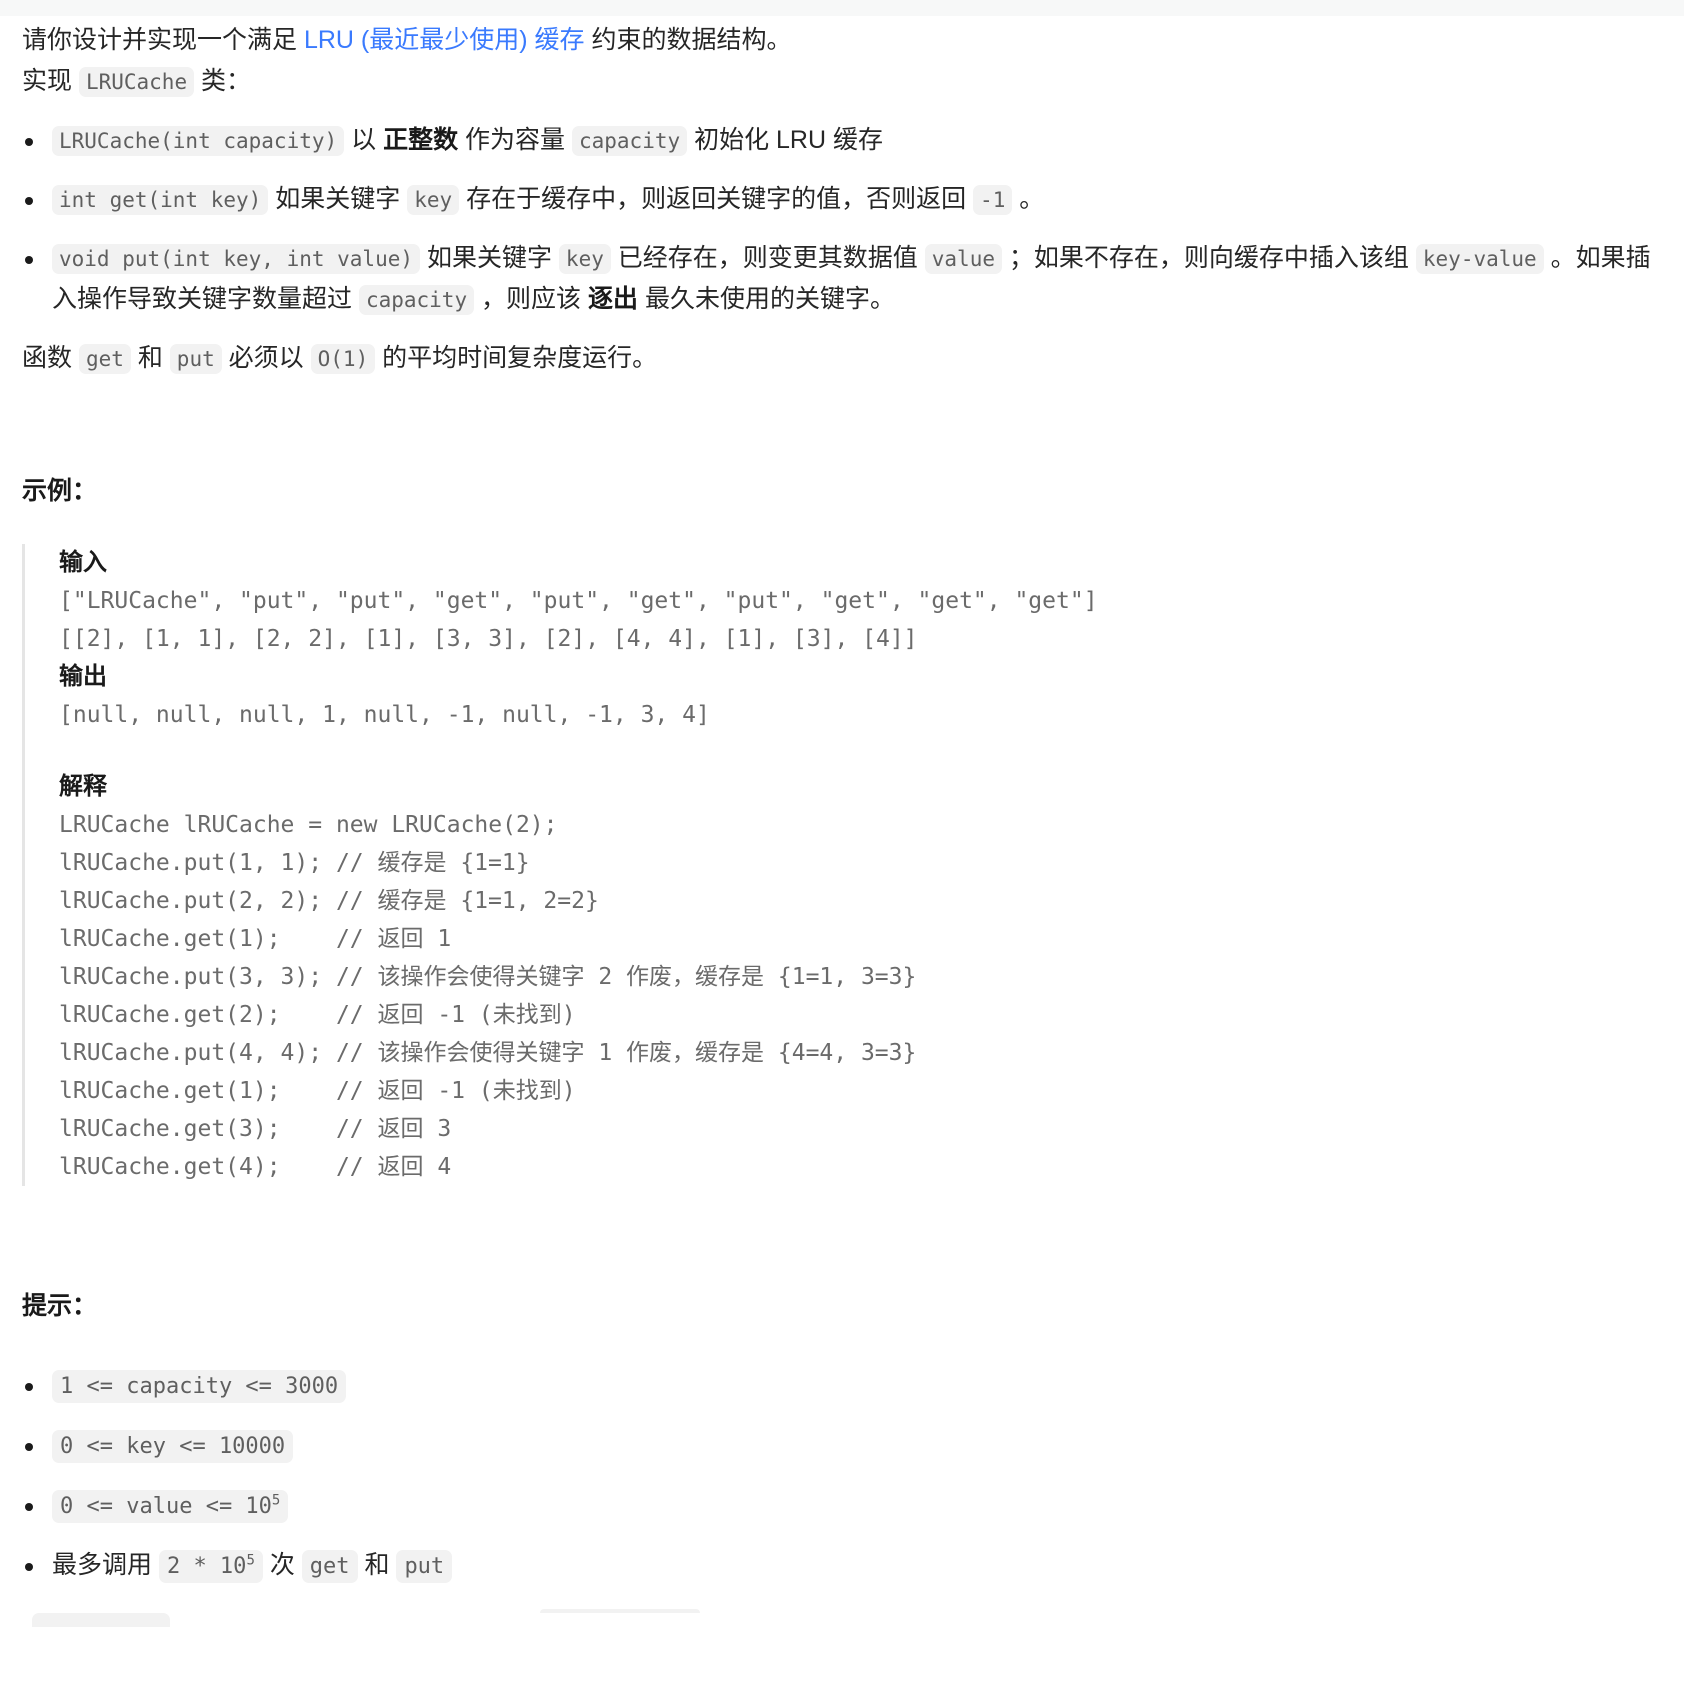 Image resolution: width=1684 pixels, height=1682 pixels. Describe the element at coordinates (377, 1565) in the screenshot. I see `hint-calls-mid2: 和` at that location.